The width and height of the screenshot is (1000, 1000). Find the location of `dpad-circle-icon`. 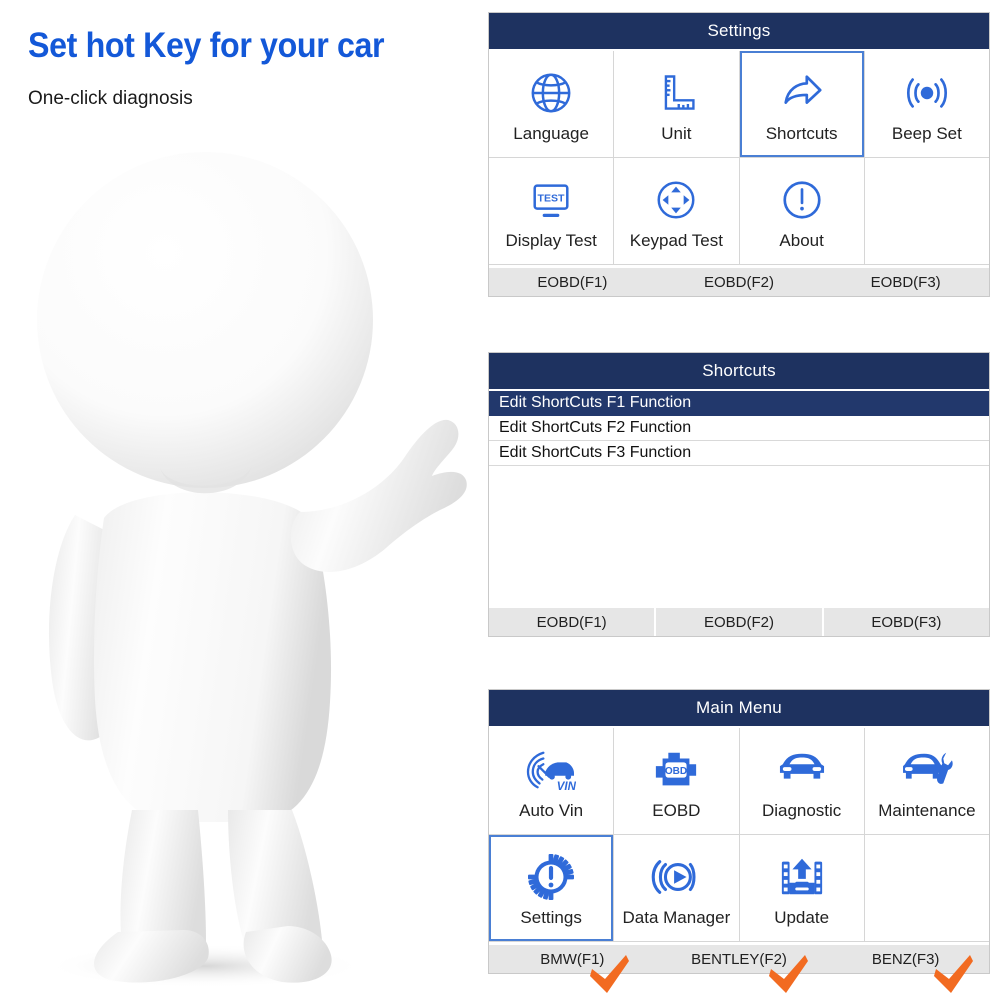

dpad-circle-icon is located at coordinates (676, 200).